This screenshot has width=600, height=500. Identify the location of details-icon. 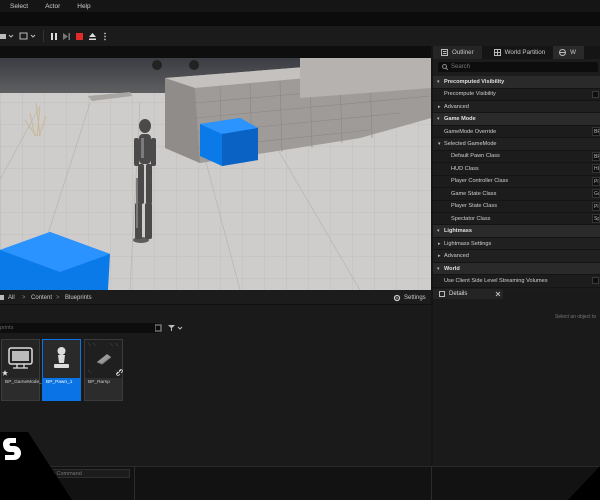
(442, 294).